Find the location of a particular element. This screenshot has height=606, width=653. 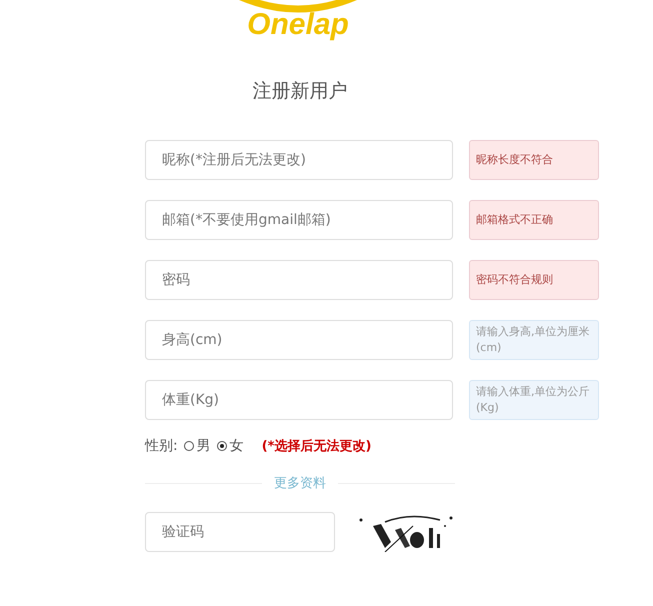

input-field: 密码 is located at coordinates (299, 280).